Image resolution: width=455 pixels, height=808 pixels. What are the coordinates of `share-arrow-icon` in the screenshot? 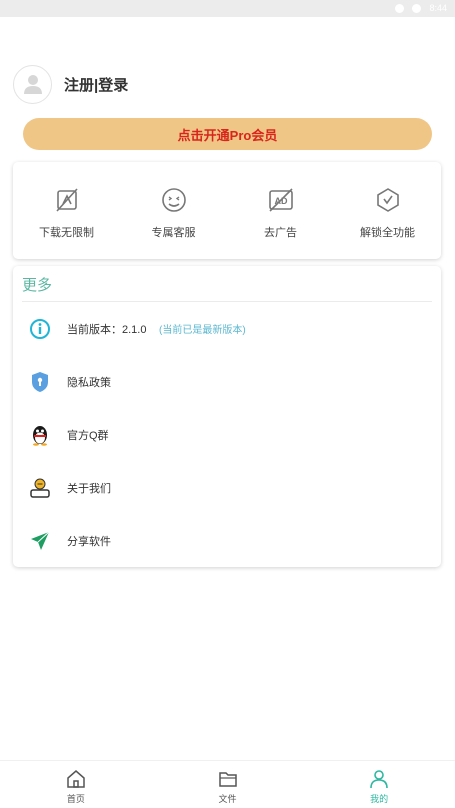 It's located at (40, 540).